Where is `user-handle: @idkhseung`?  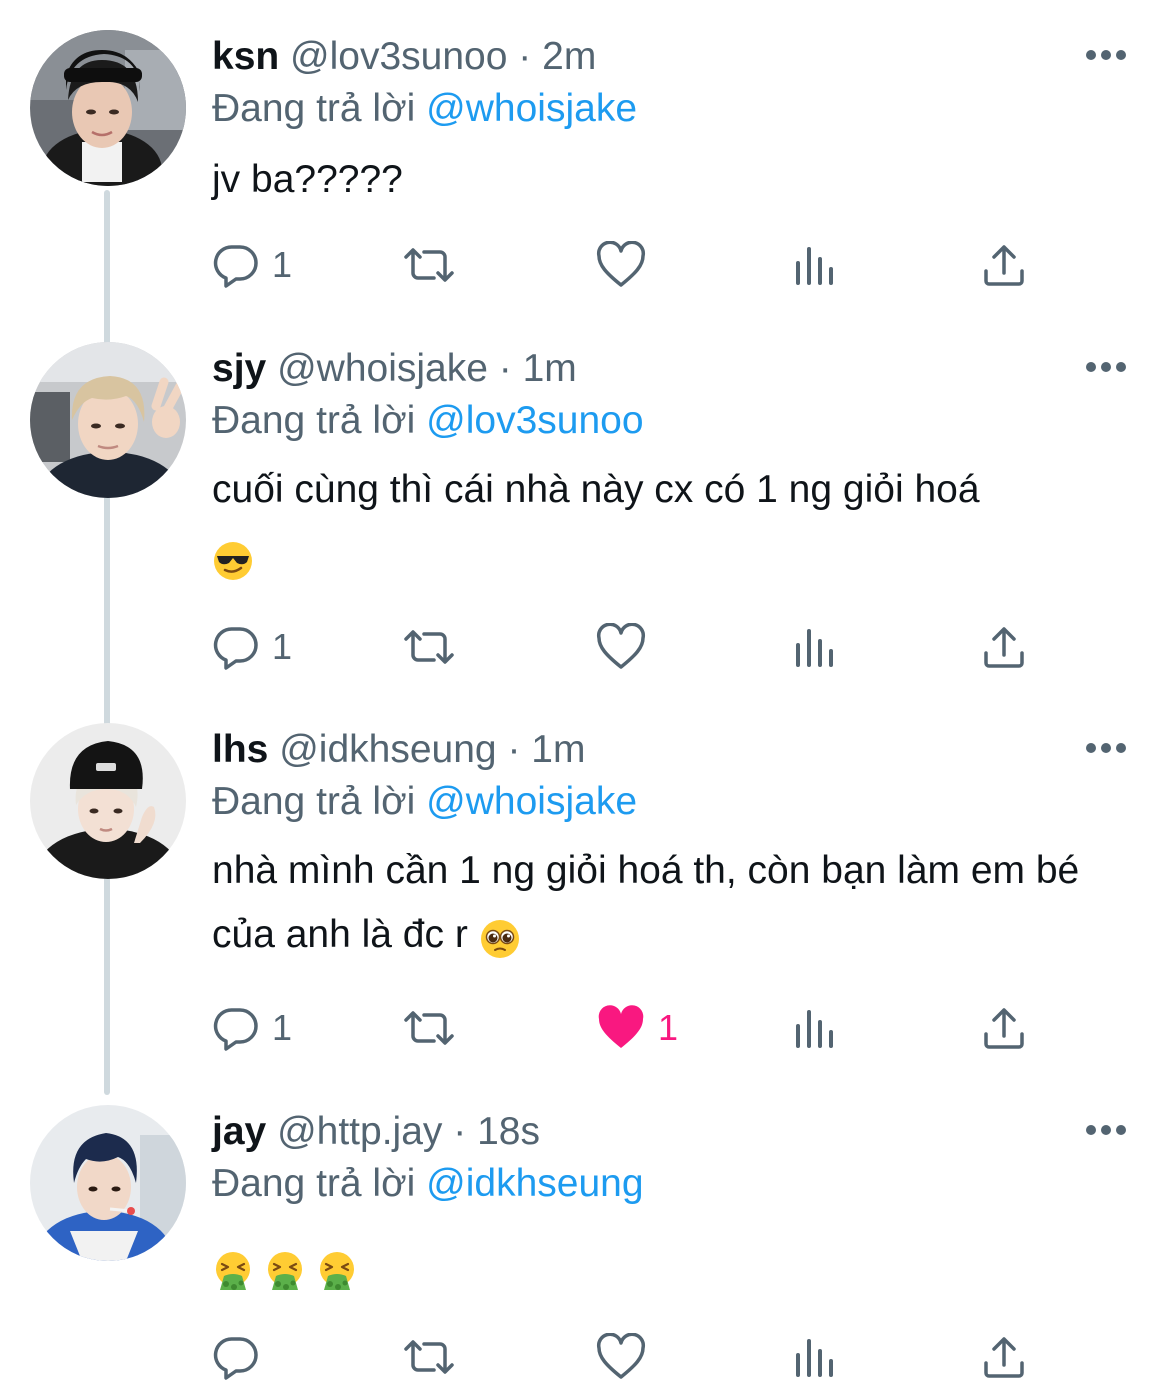 user-handle: @idkhseung is located at coordinates (387, 749).